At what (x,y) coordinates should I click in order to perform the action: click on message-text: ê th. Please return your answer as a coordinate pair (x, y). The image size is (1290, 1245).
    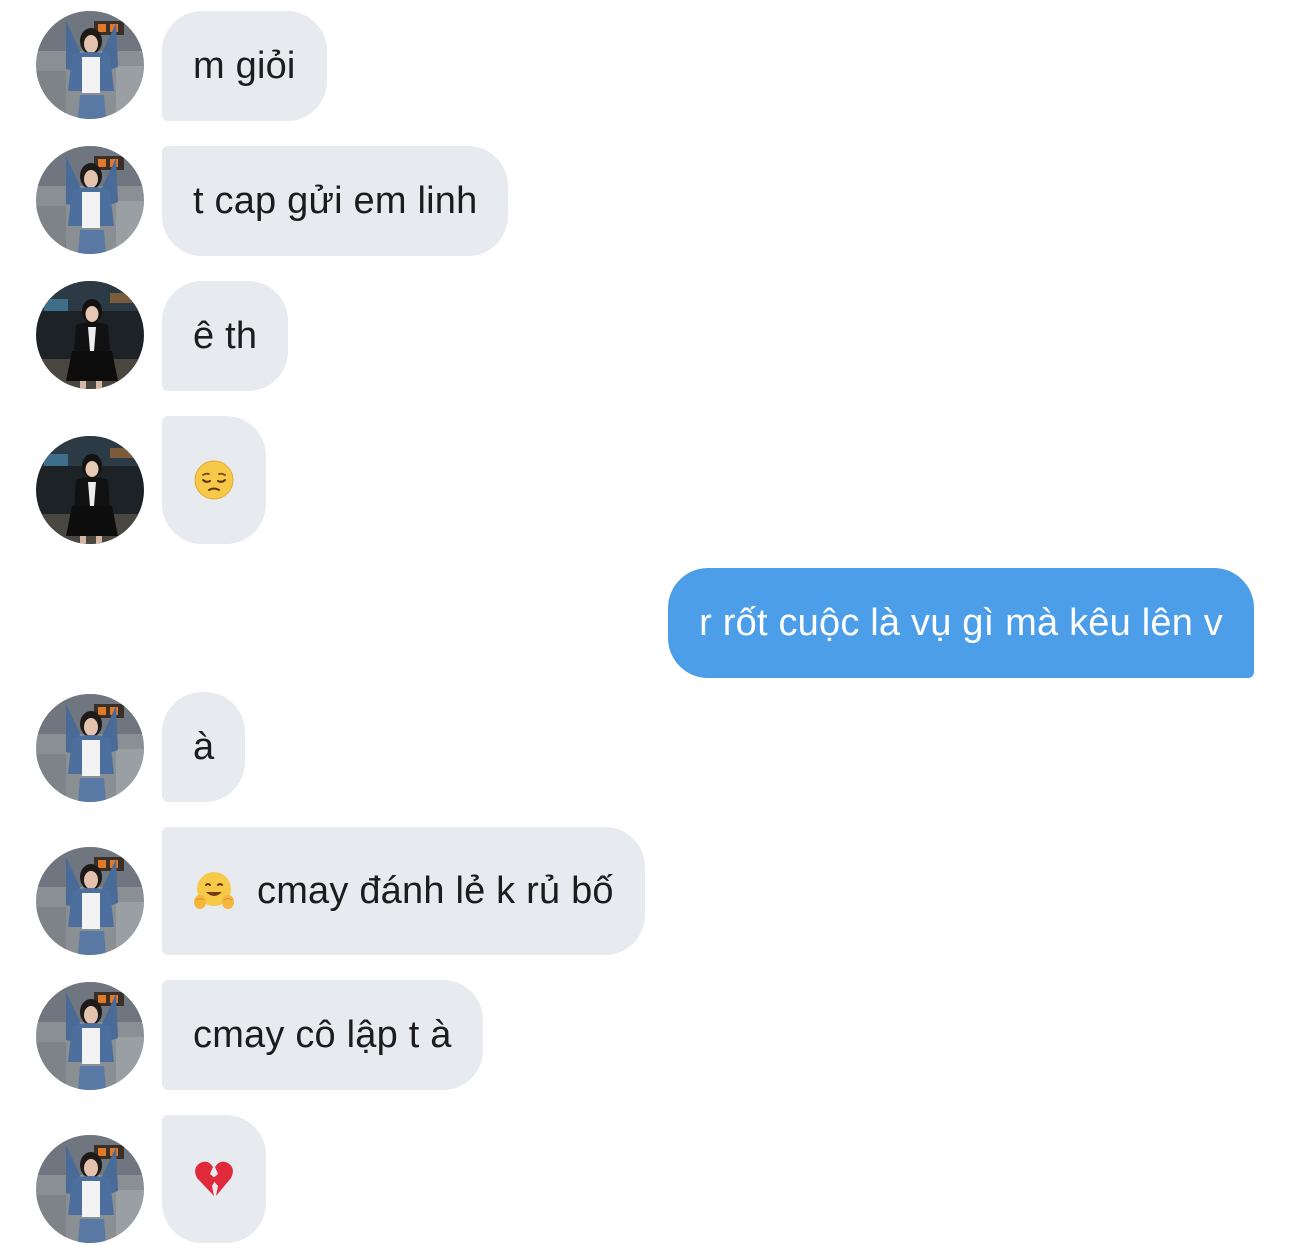
    Looking at the image, I should click on (225, 335).